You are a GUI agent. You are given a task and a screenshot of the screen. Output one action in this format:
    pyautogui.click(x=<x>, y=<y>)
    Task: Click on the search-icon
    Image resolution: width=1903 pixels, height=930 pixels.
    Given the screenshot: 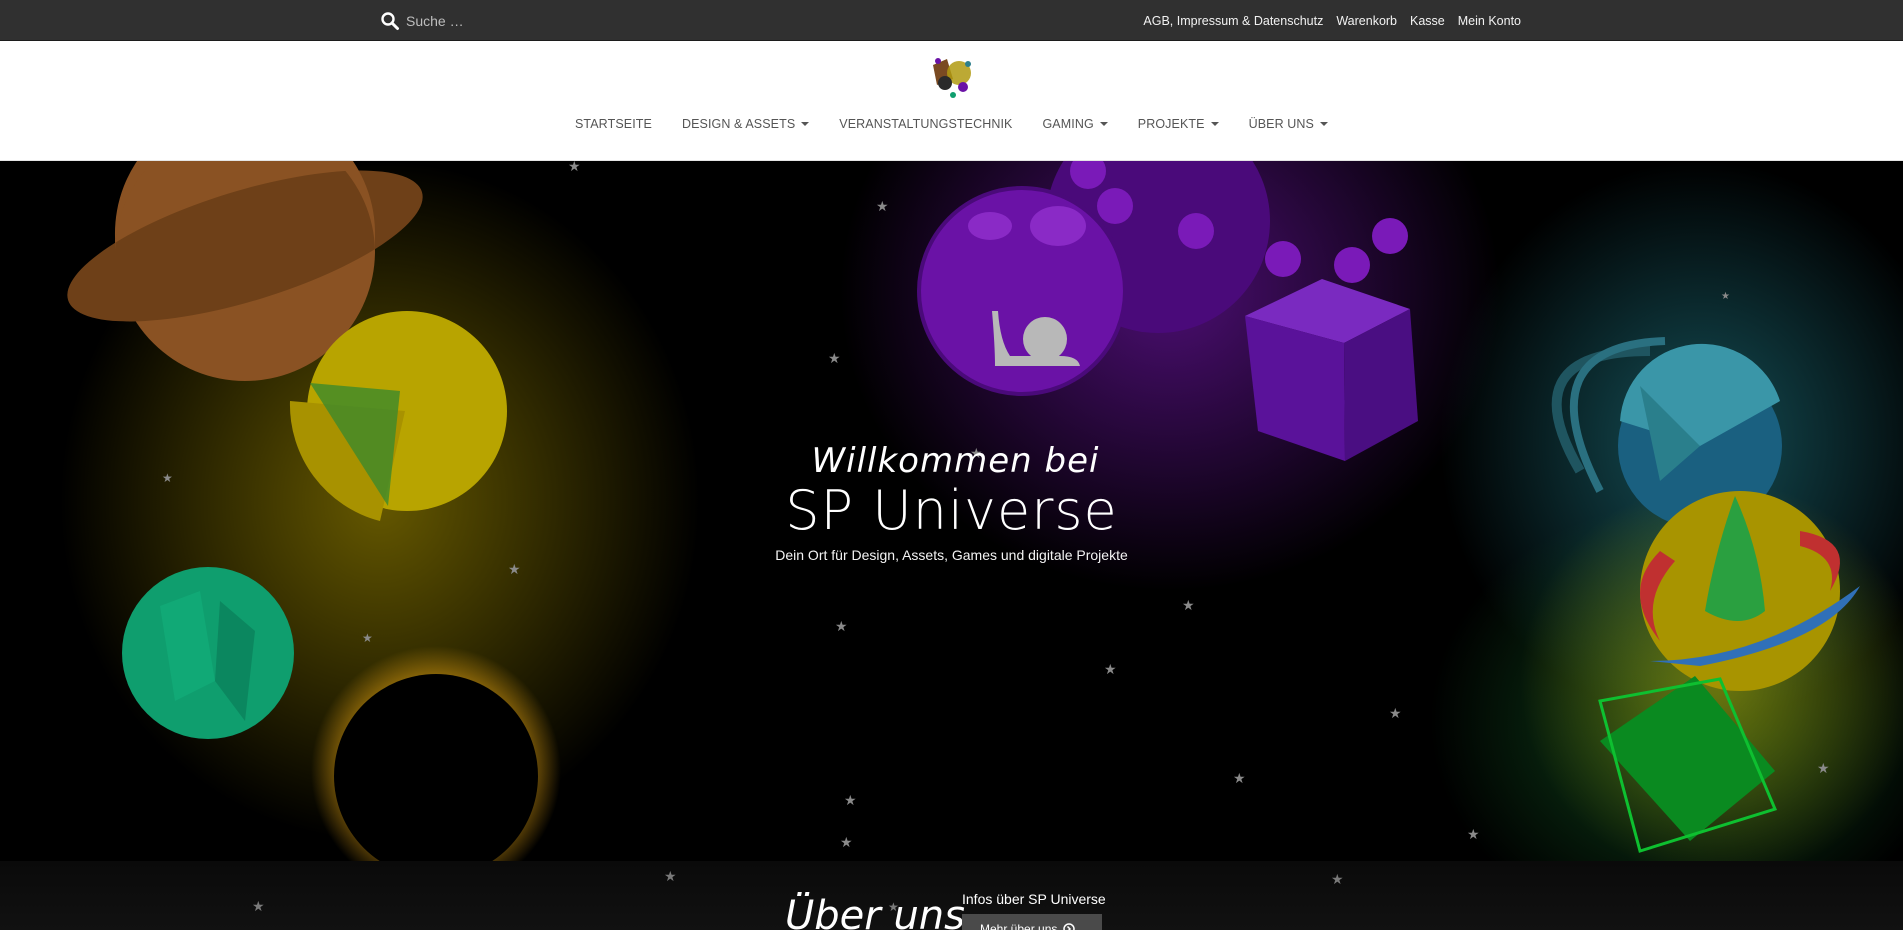 What is the action you would take?
    pyautogui.click(x=390, y=21)
    